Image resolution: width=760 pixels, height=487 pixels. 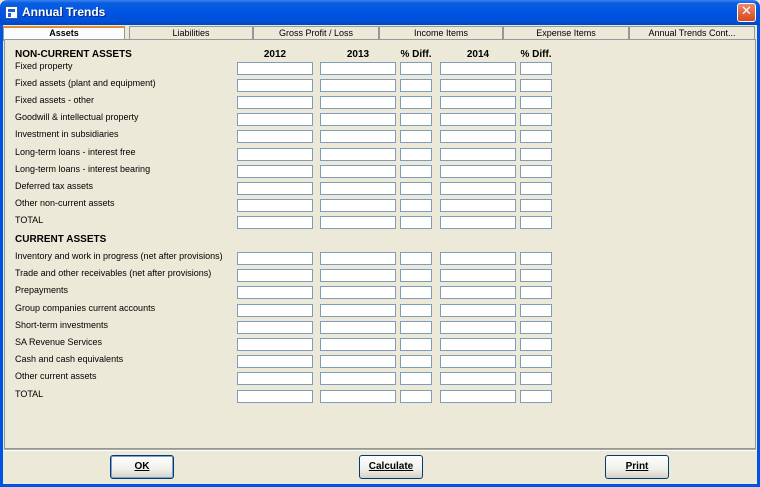 I want to click on input-current-cash-and-cash-equivalents-diff1, so click(x=416, y=362).